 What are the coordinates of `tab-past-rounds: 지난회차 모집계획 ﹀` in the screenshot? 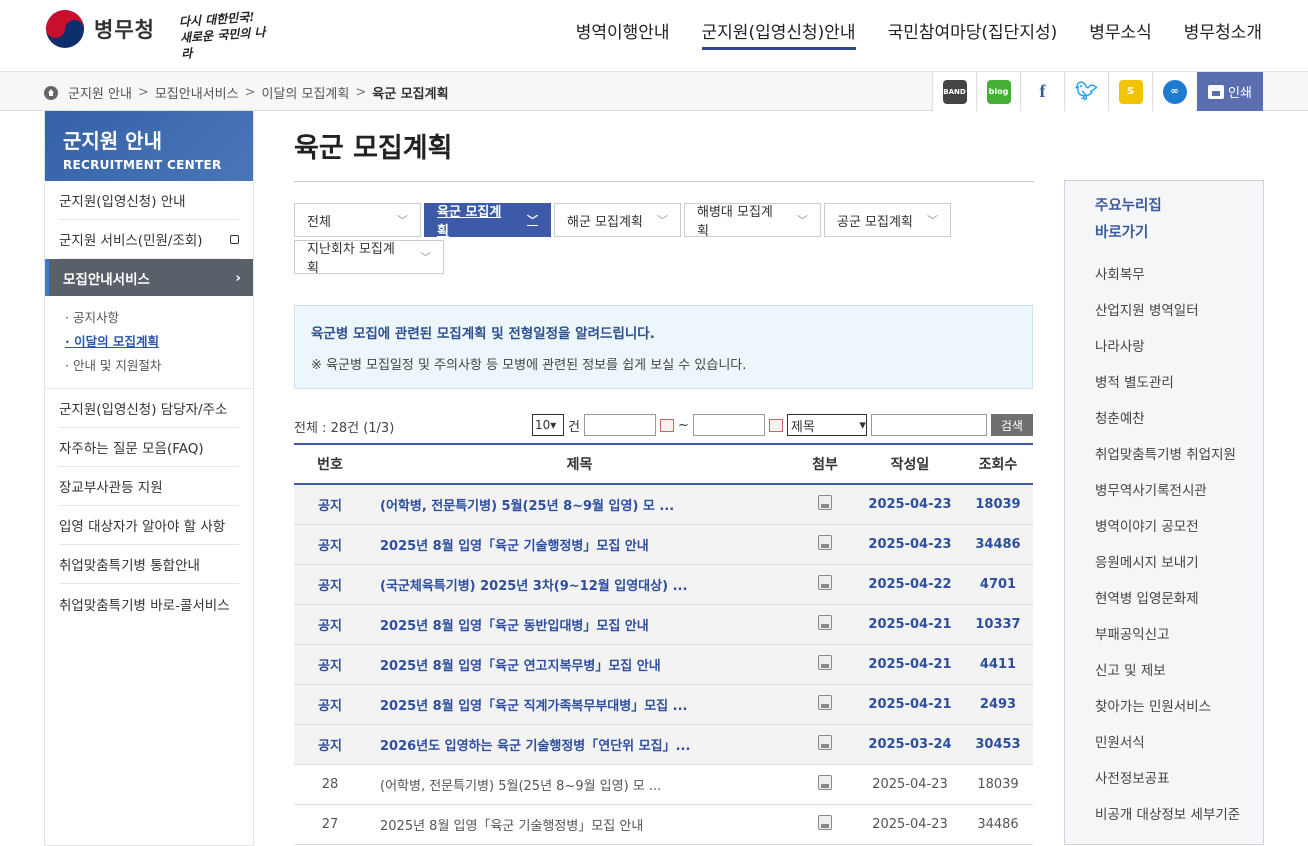 It's located at (369, 258).